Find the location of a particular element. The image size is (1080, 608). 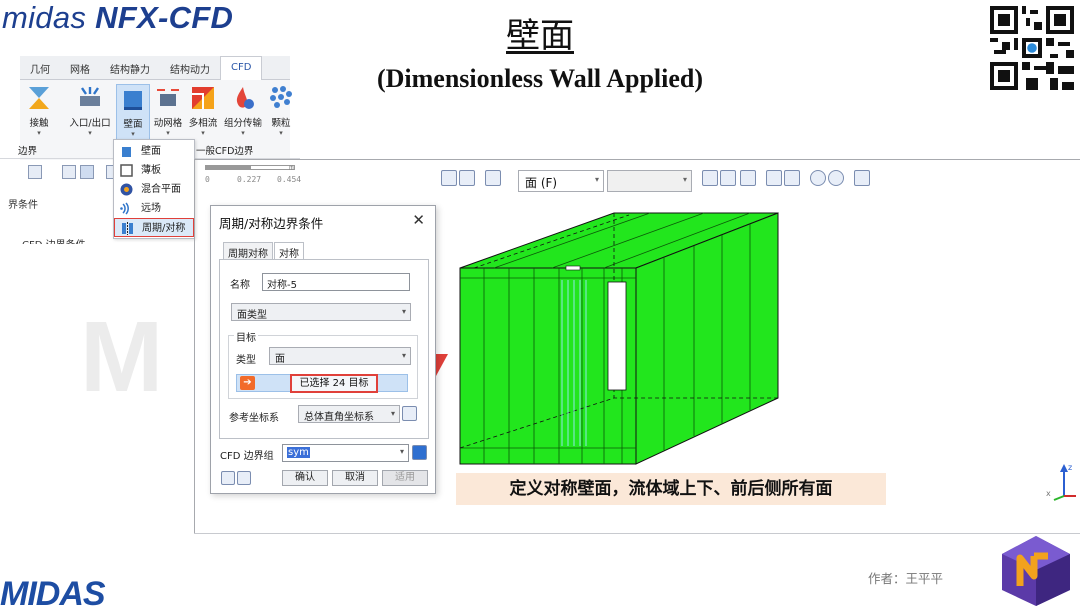

node-select-icon is located at coordinates (710, 178).